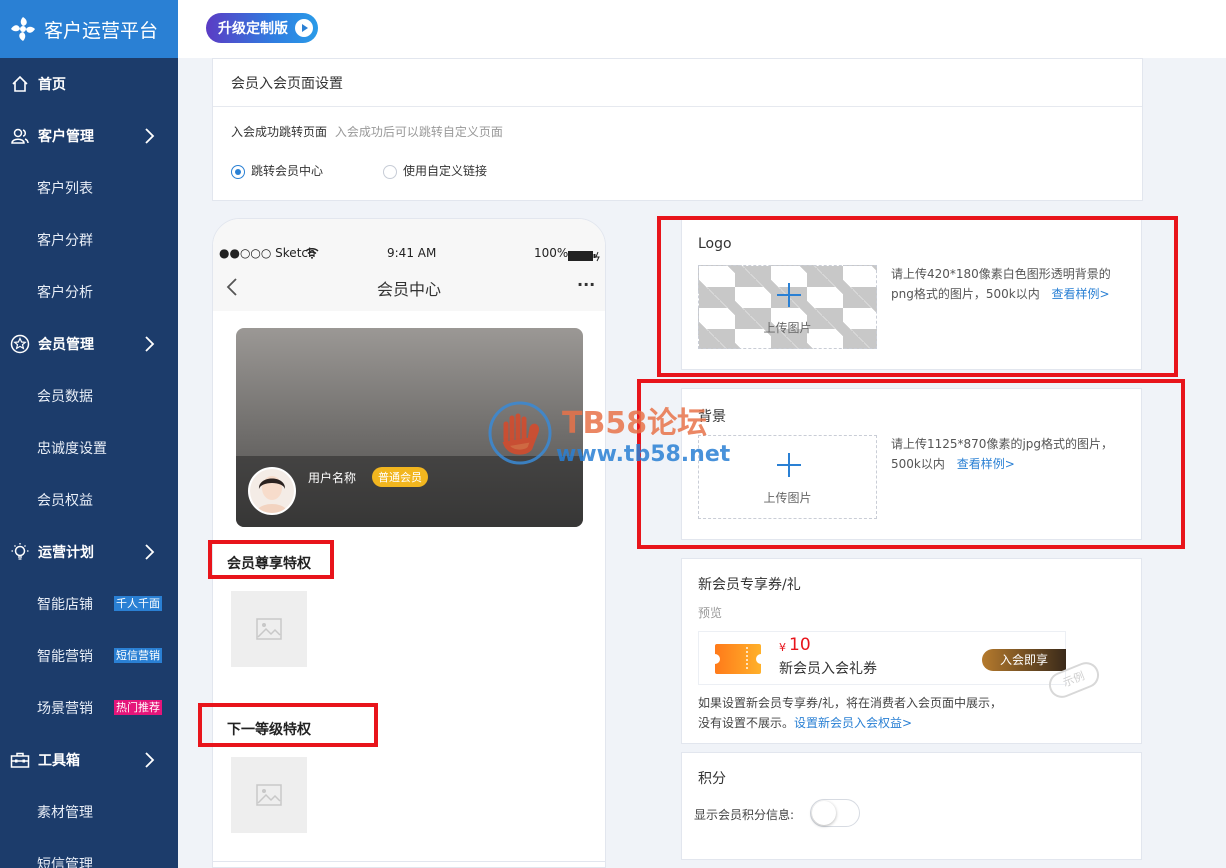 Image resolution: width=1226 pixels, height=868 pixels. What do you see at coordinates (911, 806) in the screenshot?
I see `points-section: 积分 显示会员积分信息:` at bounding box center [911, 806].